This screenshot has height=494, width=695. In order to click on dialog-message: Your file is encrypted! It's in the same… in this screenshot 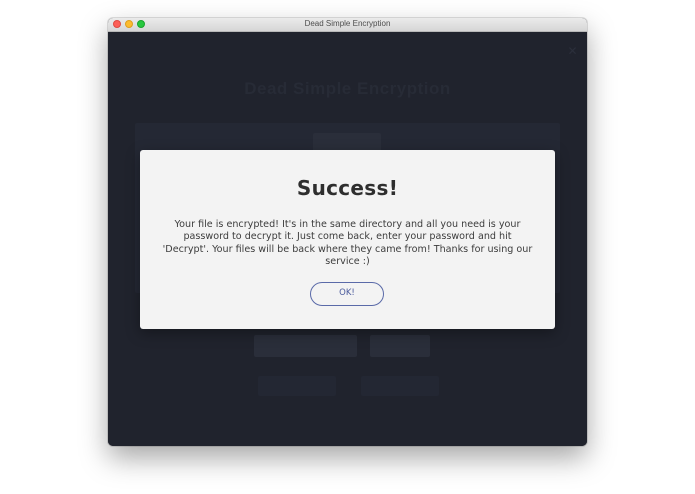, I will do `click(347, 243)`.